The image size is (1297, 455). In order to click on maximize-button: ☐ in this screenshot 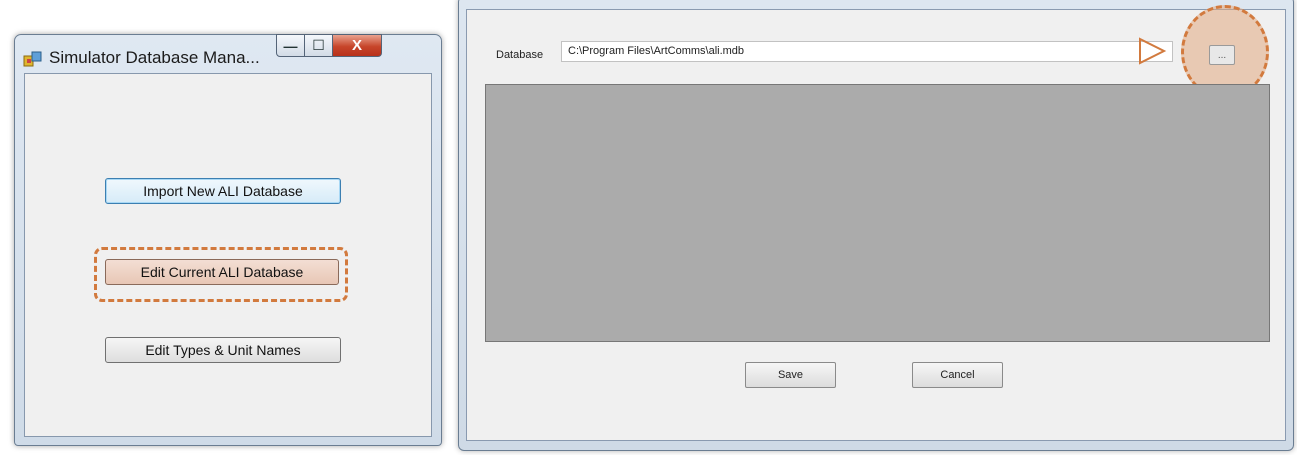, I will do `click(318, 45)`.